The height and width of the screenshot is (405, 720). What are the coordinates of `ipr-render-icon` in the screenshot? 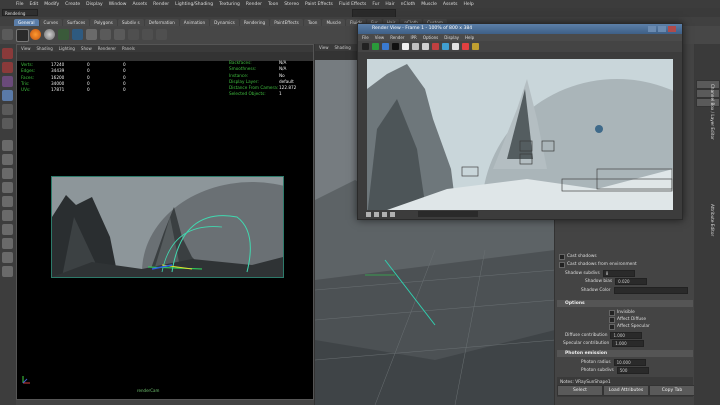 It's located at (77, 34).